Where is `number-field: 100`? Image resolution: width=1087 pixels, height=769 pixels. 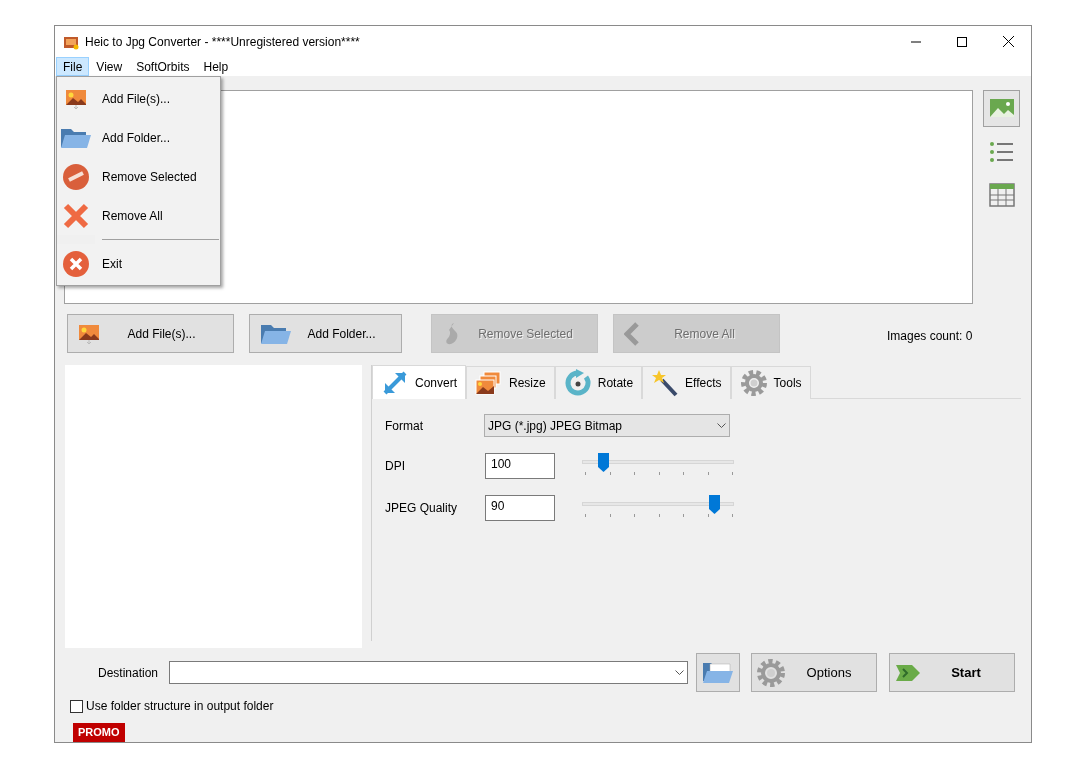 number-field: 100 is located at coordinates (520, 465).